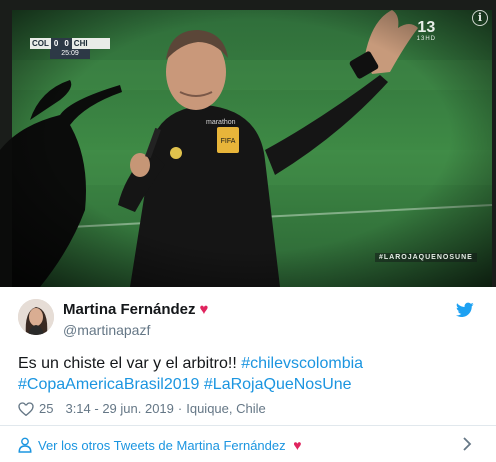  I want to click on info-icon: i, so click(480, 18).